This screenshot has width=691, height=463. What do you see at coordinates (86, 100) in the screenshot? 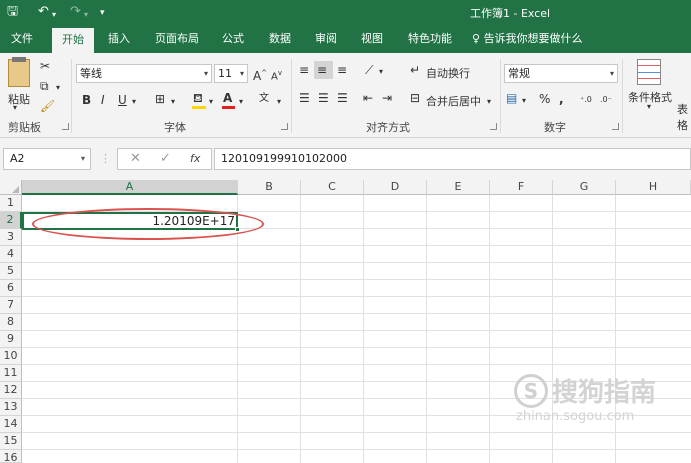
I see `bold-icon: B` at bounding box center [86, 100].